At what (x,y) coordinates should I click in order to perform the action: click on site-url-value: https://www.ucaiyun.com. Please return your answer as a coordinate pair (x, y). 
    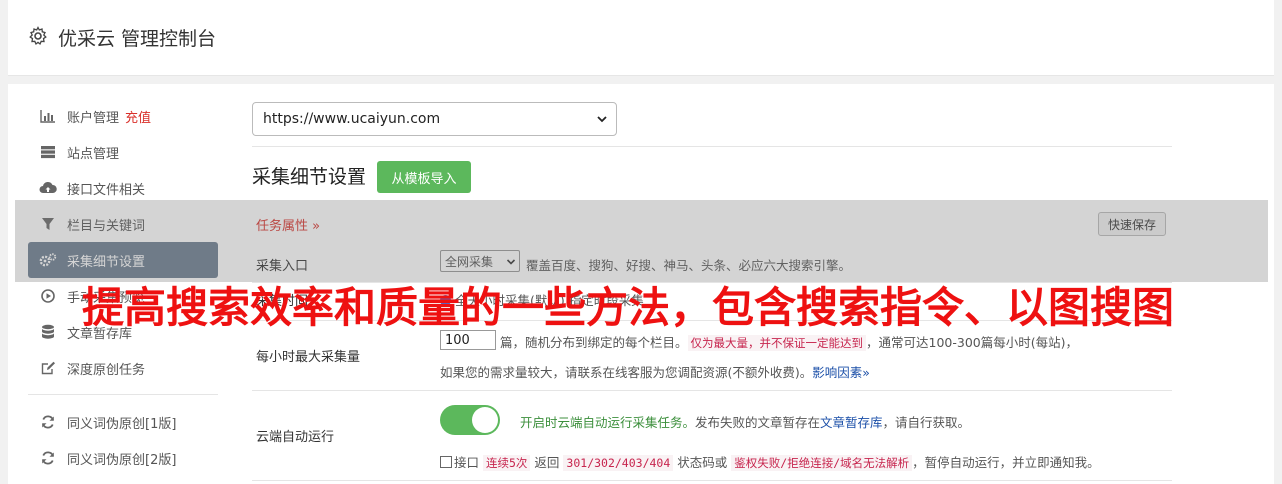
    Looking at the image, I should click on (352, 119).